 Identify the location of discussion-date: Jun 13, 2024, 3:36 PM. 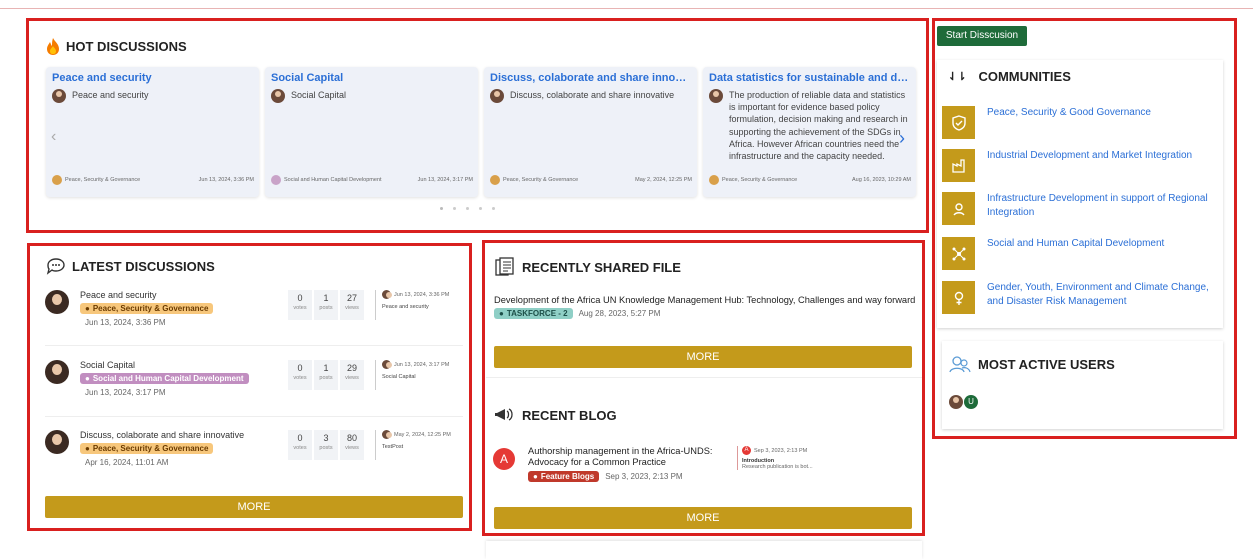
(125, 322).